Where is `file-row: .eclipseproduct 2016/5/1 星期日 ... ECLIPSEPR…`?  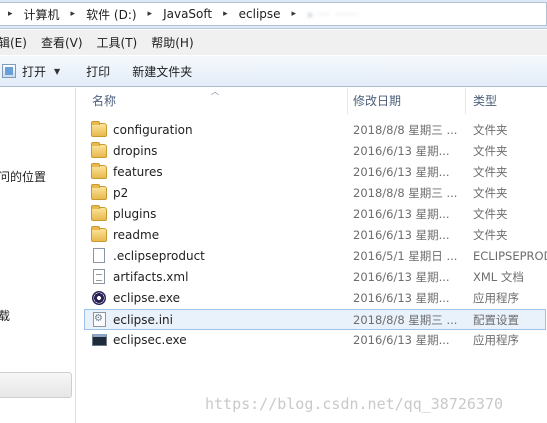 file-row: .eclipseproduct 2016/5/1 星期日 ... ECLIPSEPR… is located at coordinates (316, 256).